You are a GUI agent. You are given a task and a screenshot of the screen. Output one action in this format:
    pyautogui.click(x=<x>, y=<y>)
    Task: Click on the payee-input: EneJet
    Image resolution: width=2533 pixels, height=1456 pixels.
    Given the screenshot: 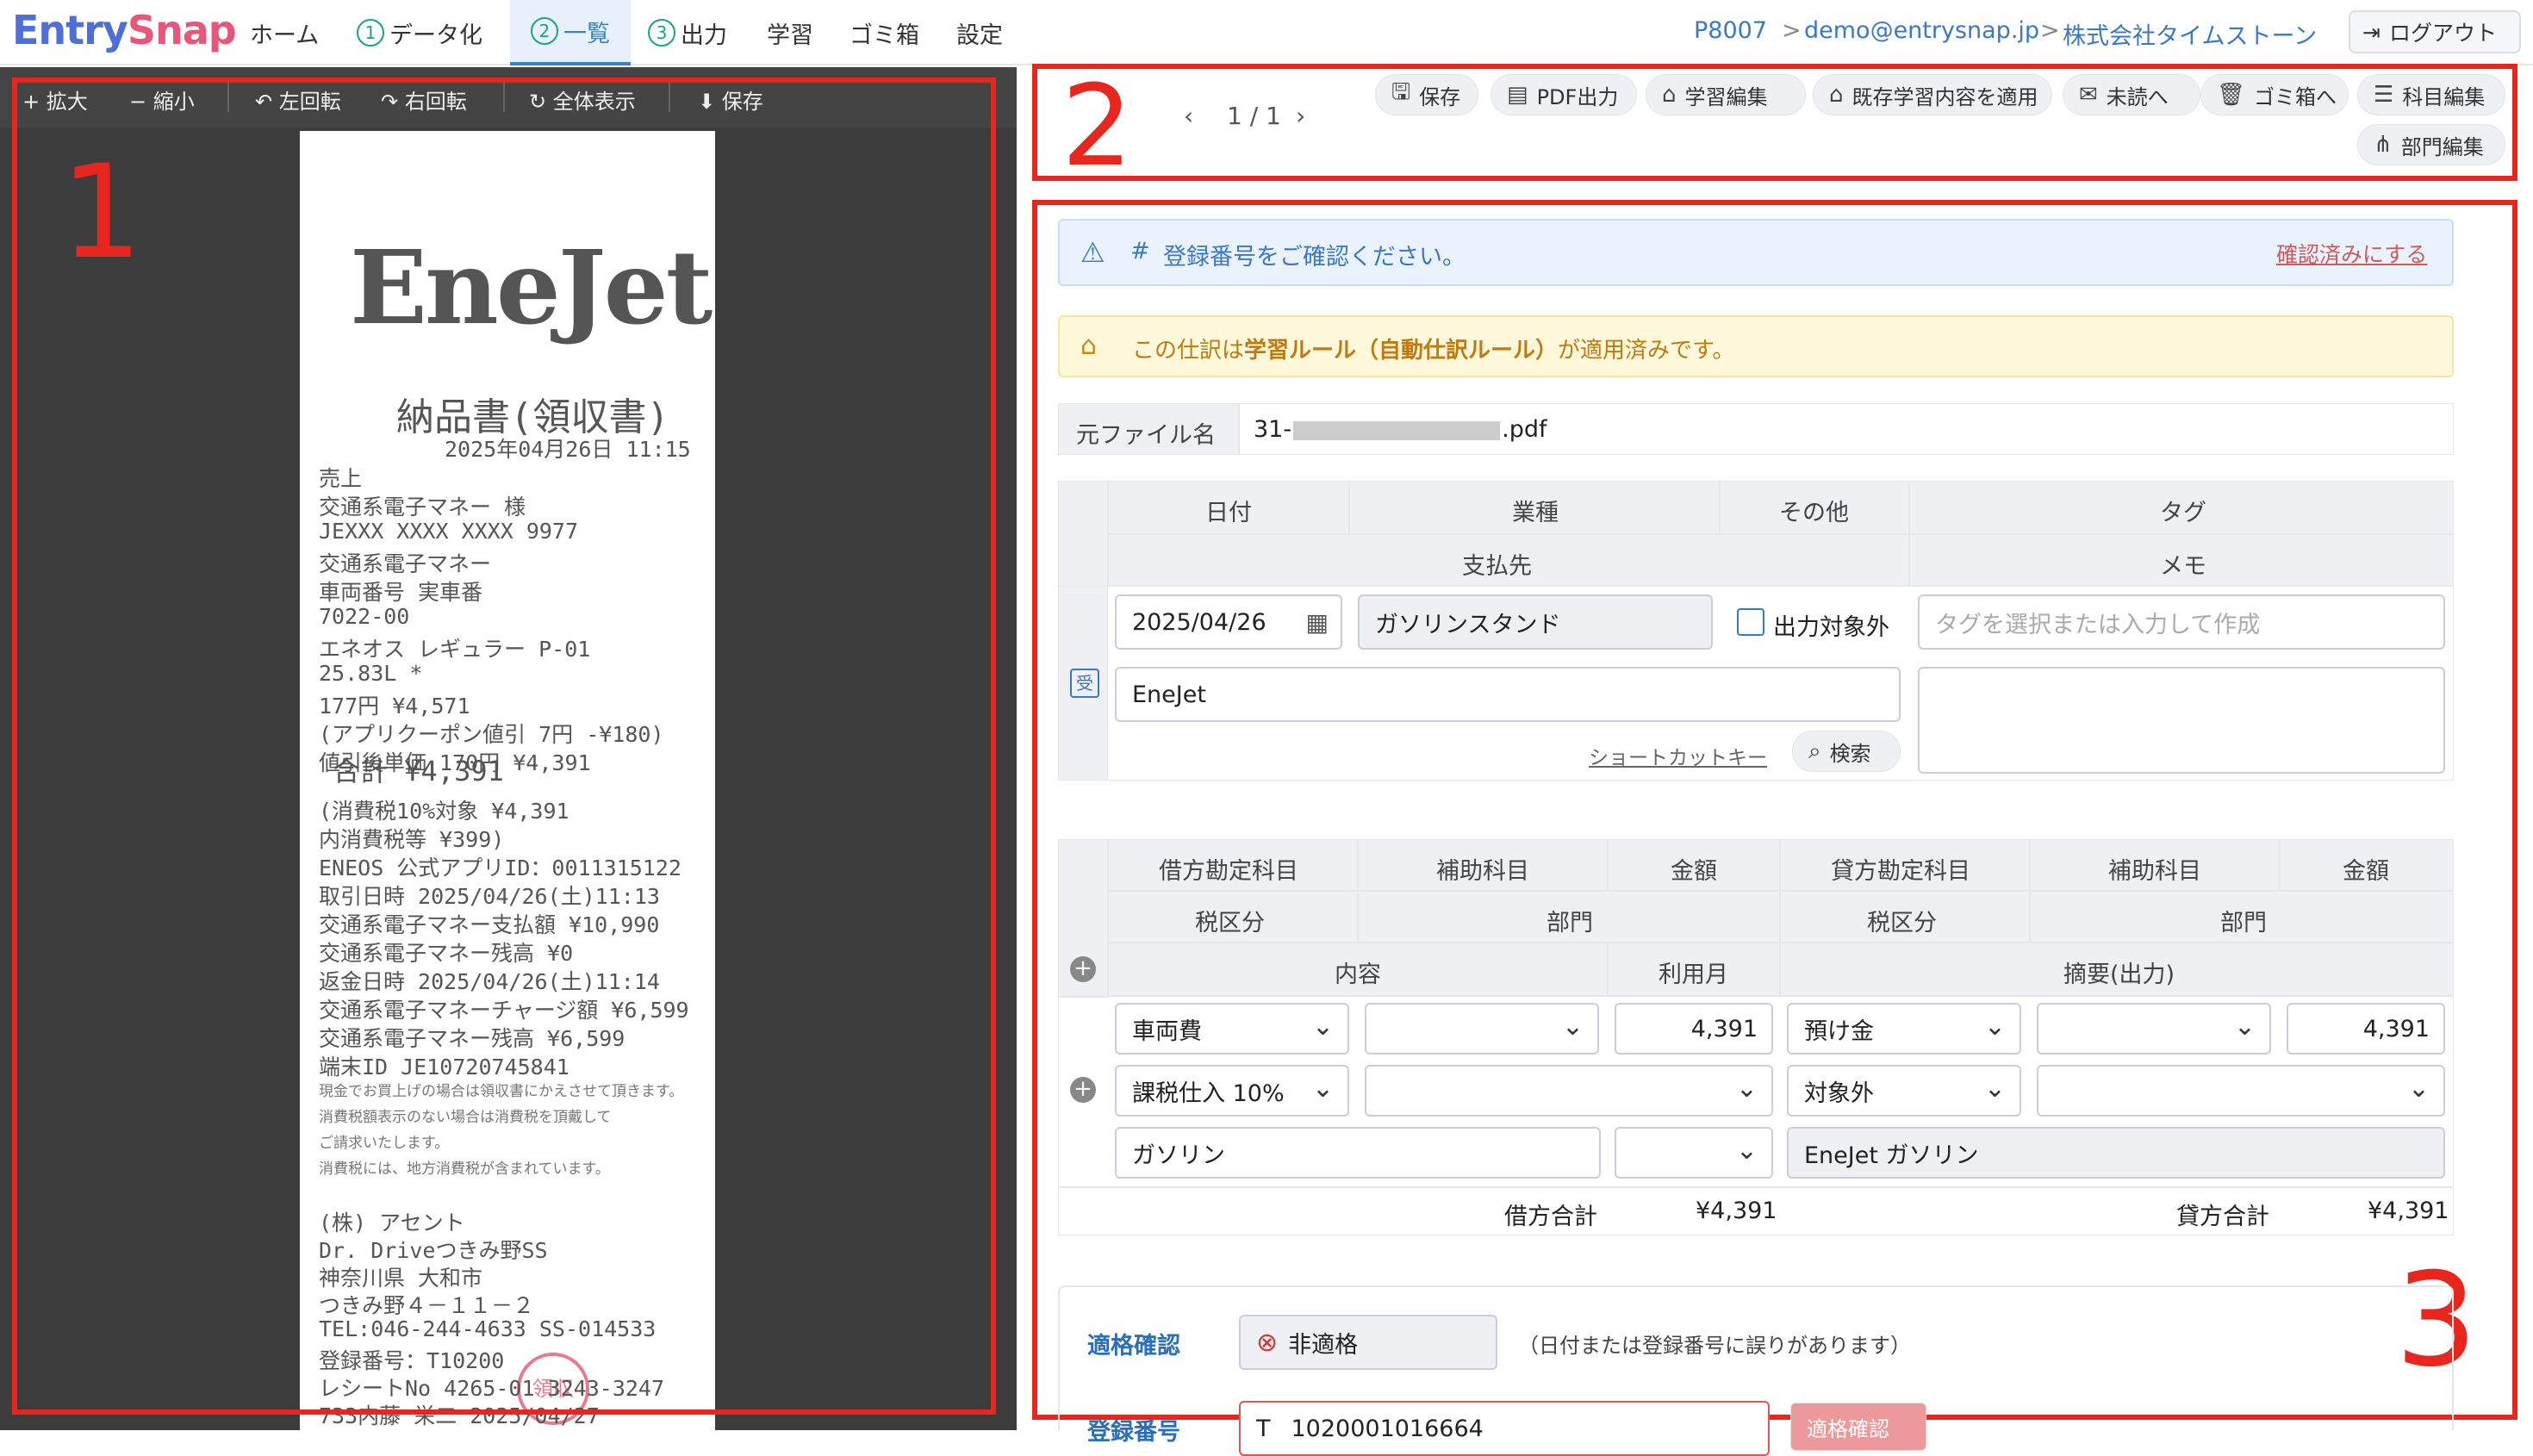 What is the action you would take?
    pyautogui.click(x=1508, y=694)
    